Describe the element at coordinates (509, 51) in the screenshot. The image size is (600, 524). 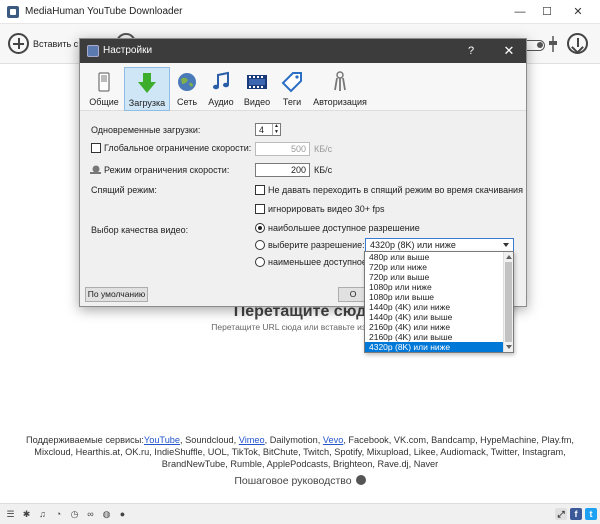
I see `dialog-close-button: ✕` at that location.